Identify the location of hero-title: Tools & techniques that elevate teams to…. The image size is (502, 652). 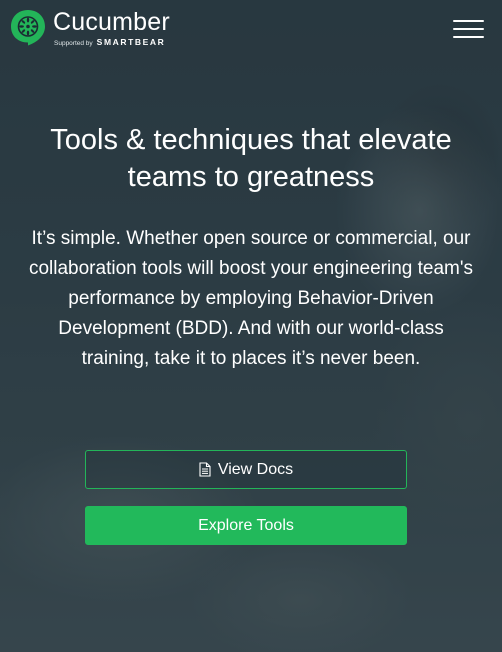
(251, 158).